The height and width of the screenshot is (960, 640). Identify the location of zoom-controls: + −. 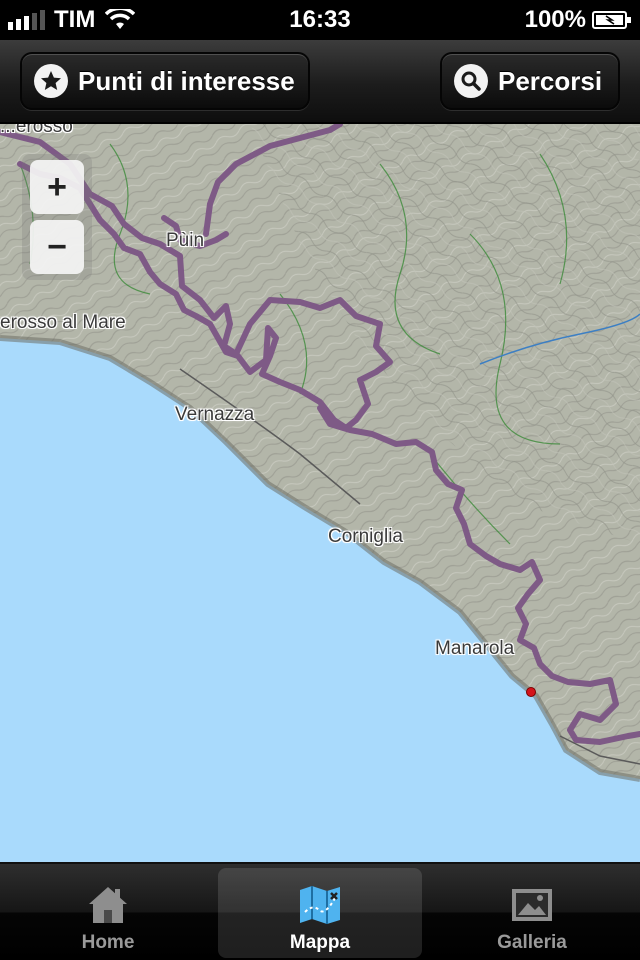
(57, 217).